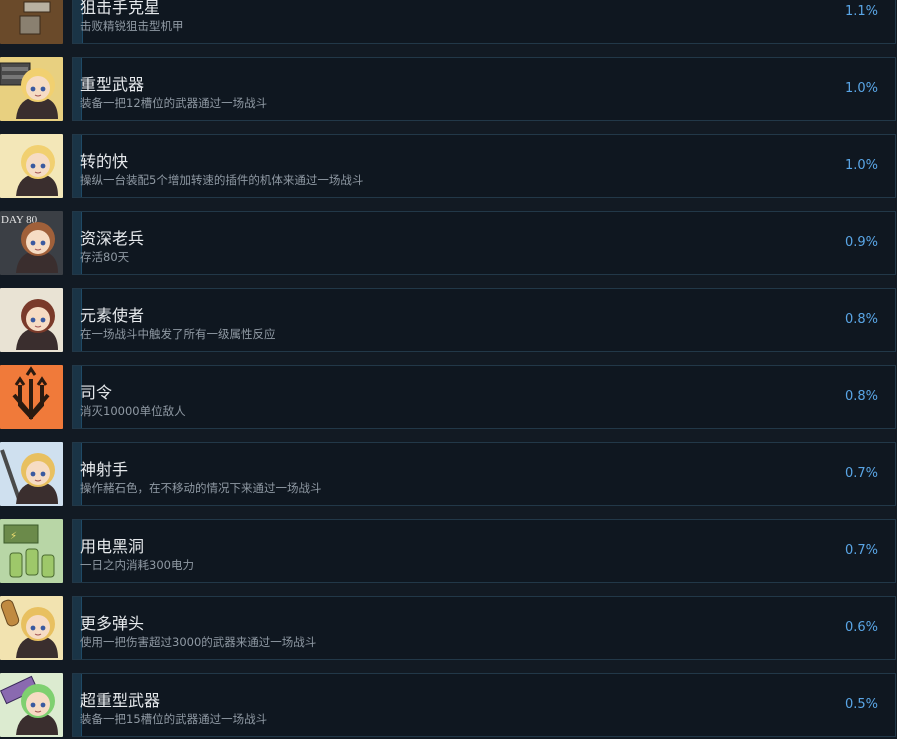 This screenshot has height=739, width=897. What do you see at coordinates (198, 642) in the screenshot?
I see `achievement-description: 使用一把伤害超过3000的武器来通过一场战斗` at bounding box center [198, 642].